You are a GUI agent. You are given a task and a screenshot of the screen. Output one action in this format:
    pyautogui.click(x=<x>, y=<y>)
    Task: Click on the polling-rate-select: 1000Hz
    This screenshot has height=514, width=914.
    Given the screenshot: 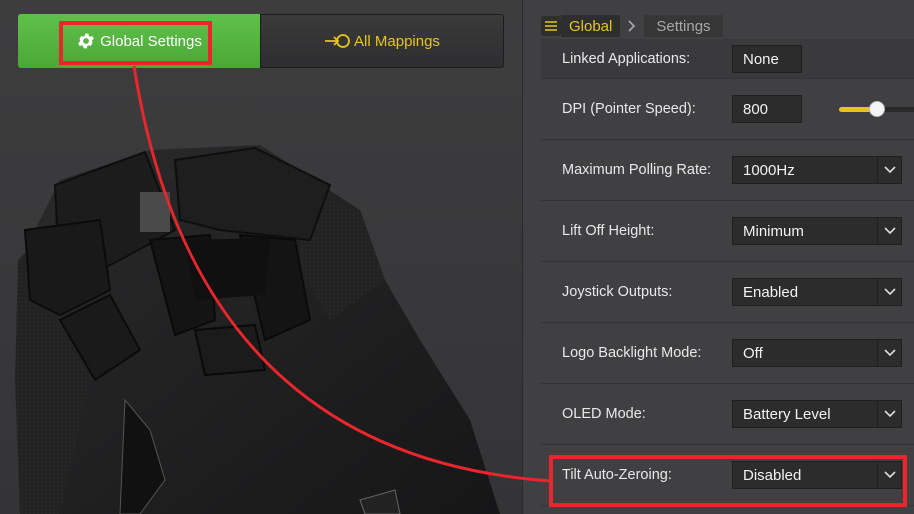 What is the action you would take?
    pyautogui.click(x=817, y=170)
    